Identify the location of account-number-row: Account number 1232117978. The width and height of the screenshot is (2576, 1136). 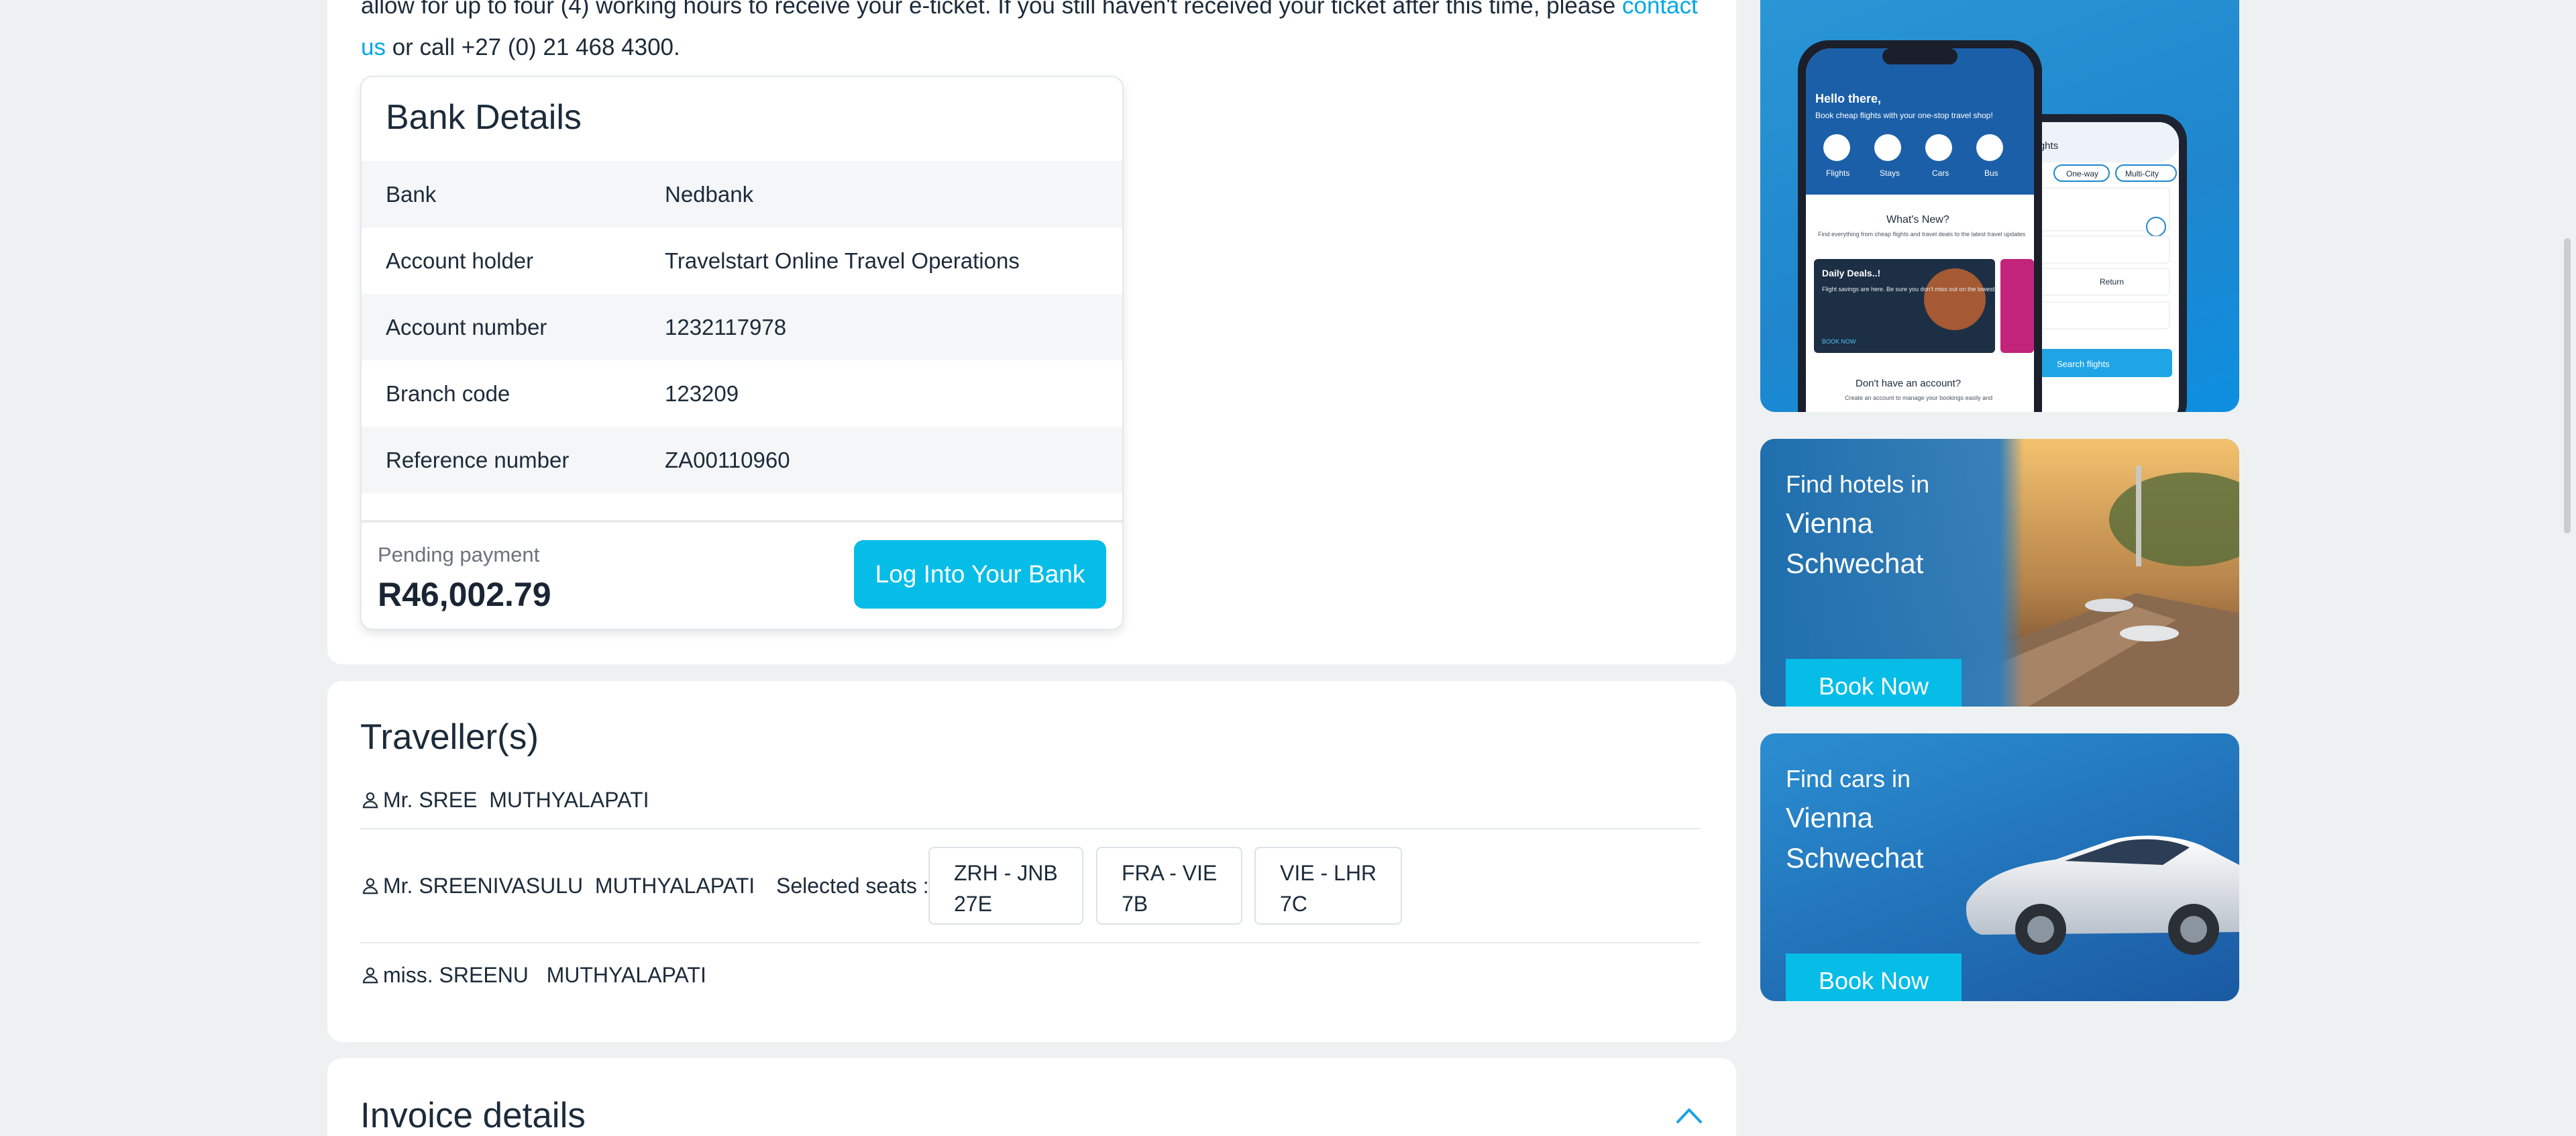
(742, 327).